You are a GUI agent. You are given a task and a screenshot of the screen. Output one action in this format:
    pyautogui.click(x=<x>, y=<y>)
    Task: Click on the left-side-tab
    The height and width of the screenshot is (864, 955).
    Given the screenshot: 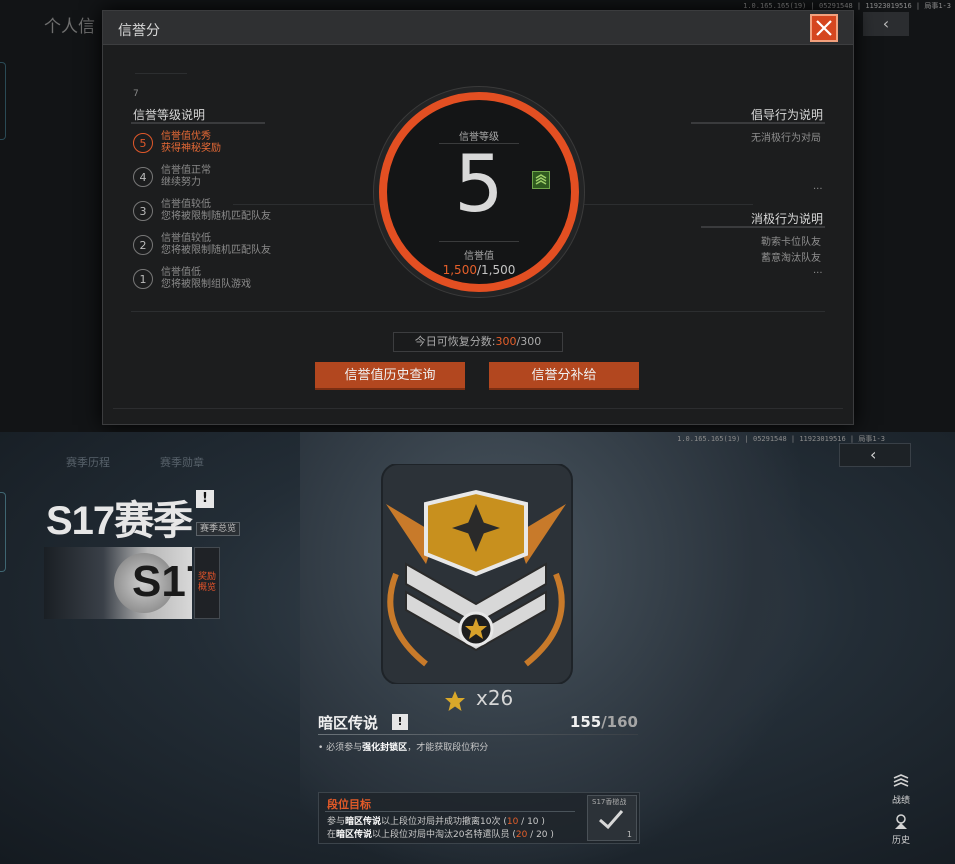 What is the action you would take?
    pyautogui.click(x=3, y=532)
    